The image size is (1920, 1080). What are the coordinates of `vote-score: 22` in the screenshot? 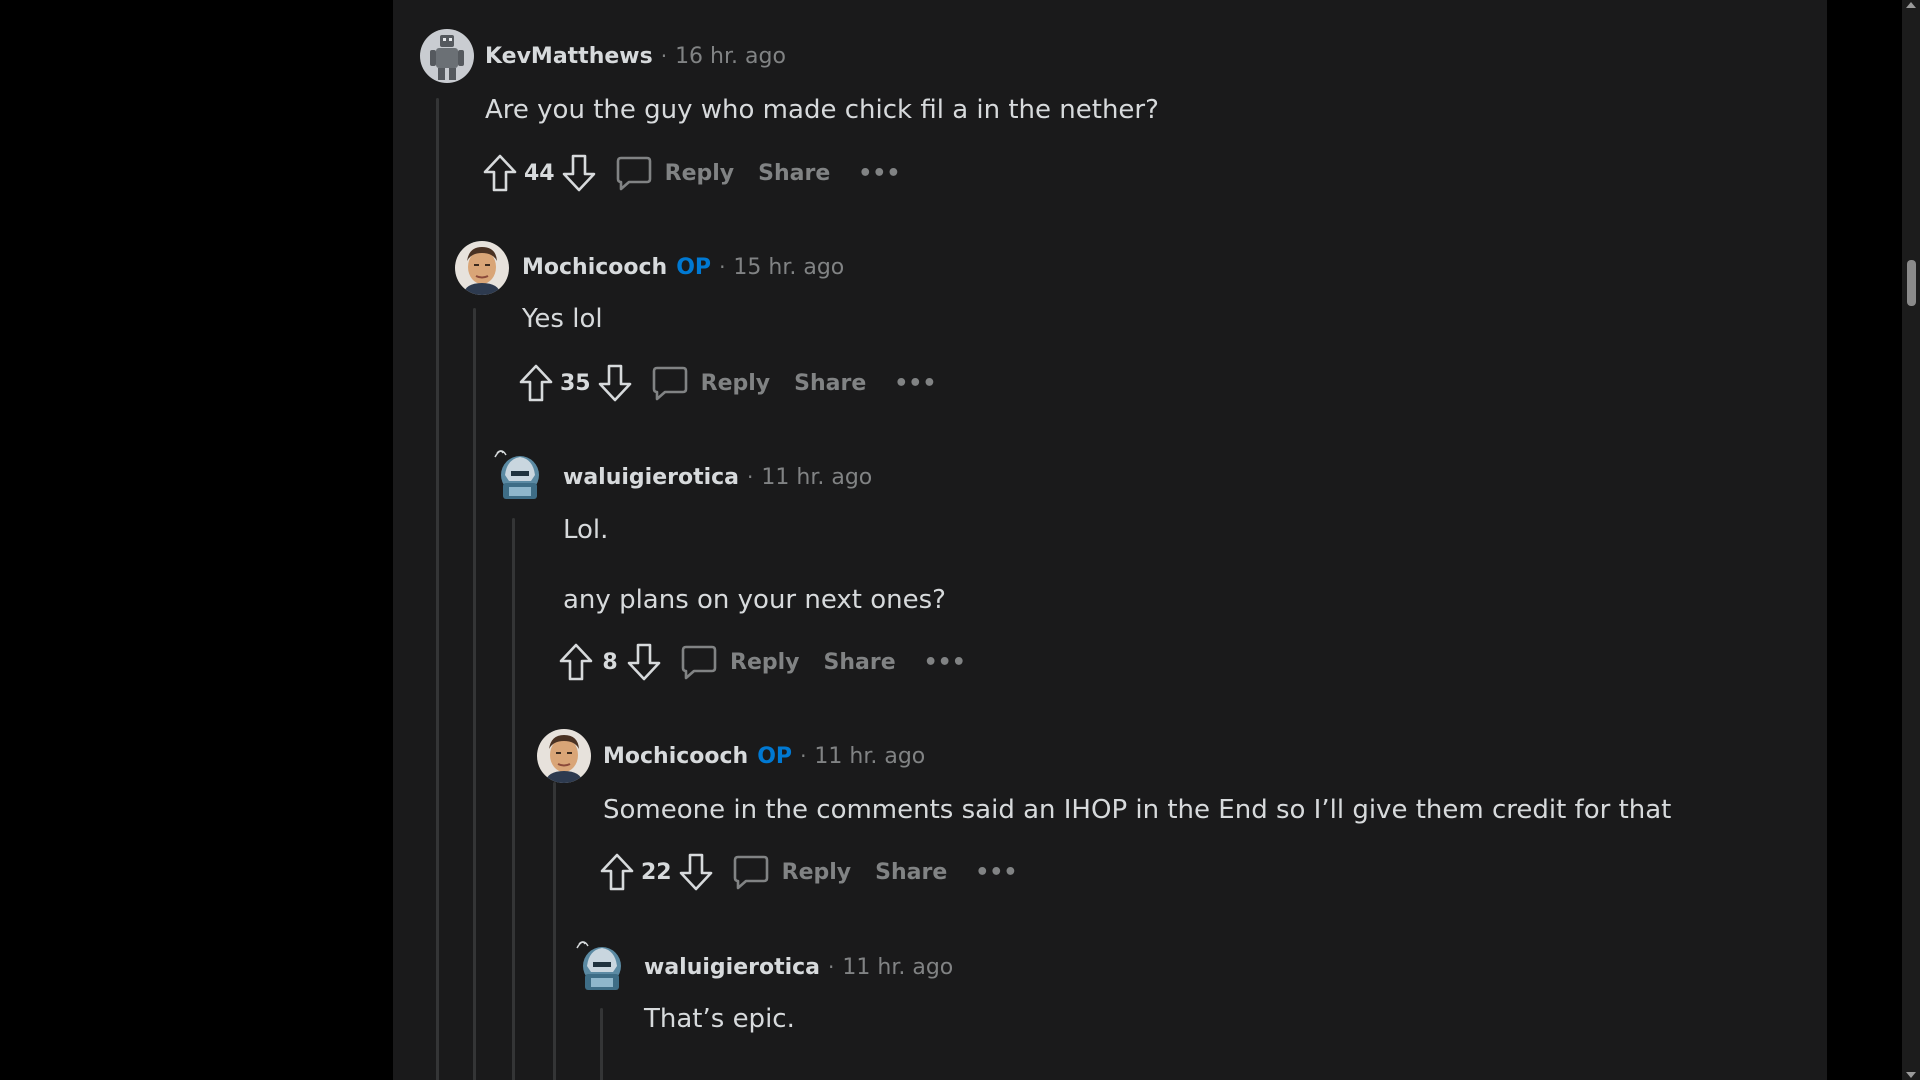 It's located at (656, 872).